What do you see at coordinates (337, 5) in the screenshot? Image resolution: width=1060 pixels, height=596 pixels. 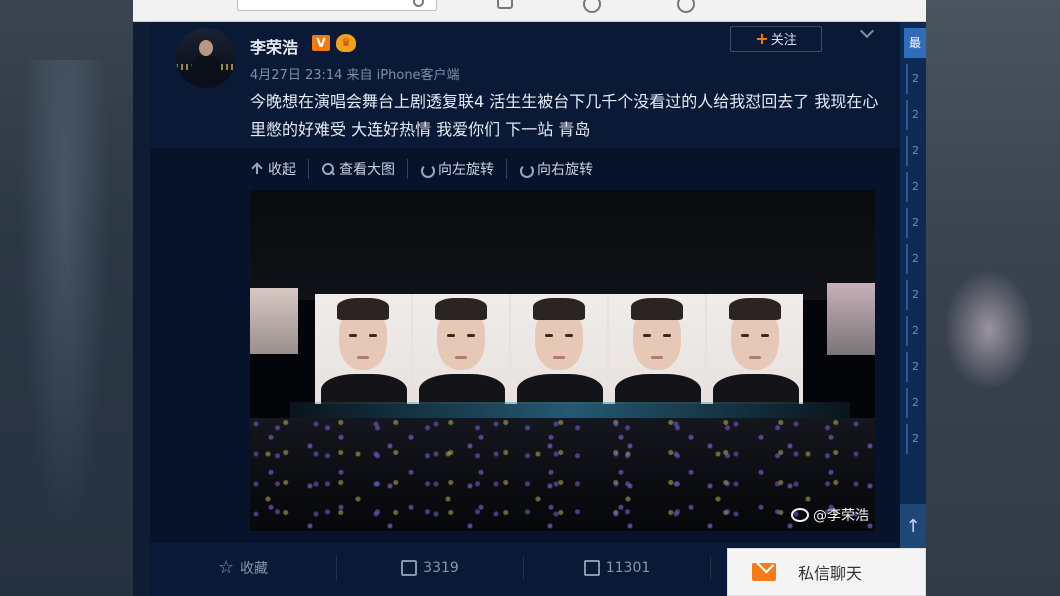 I see `search-input` at bounding box center [337, 5].